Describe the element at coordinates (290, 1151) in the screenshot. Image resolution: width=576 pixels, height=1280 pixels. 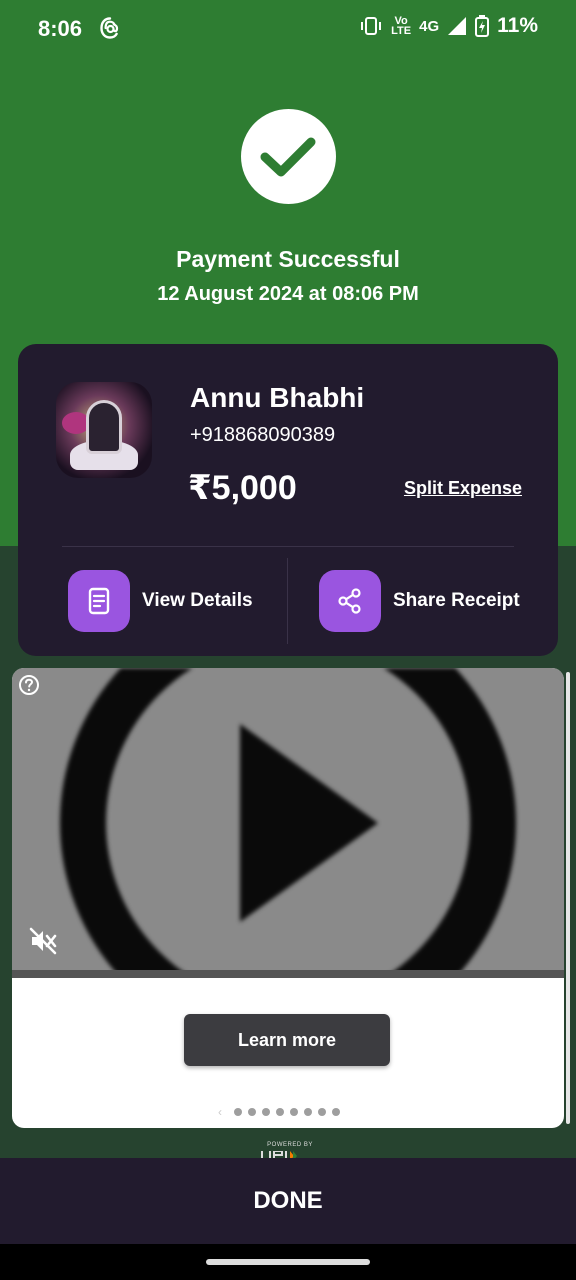
I see `powered-by-upi: POWERED BY` at that location.